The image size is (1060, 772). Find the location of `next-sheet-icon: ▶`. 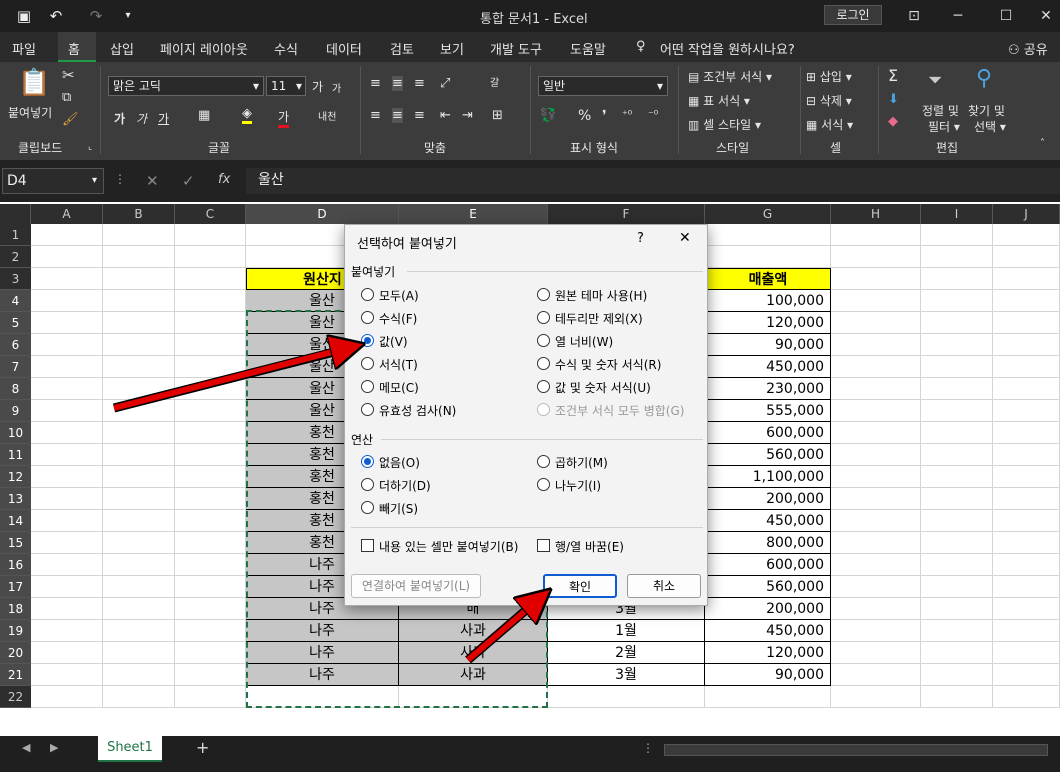

next-sheet-icon: ▶ is located at coordinates (54, 747).